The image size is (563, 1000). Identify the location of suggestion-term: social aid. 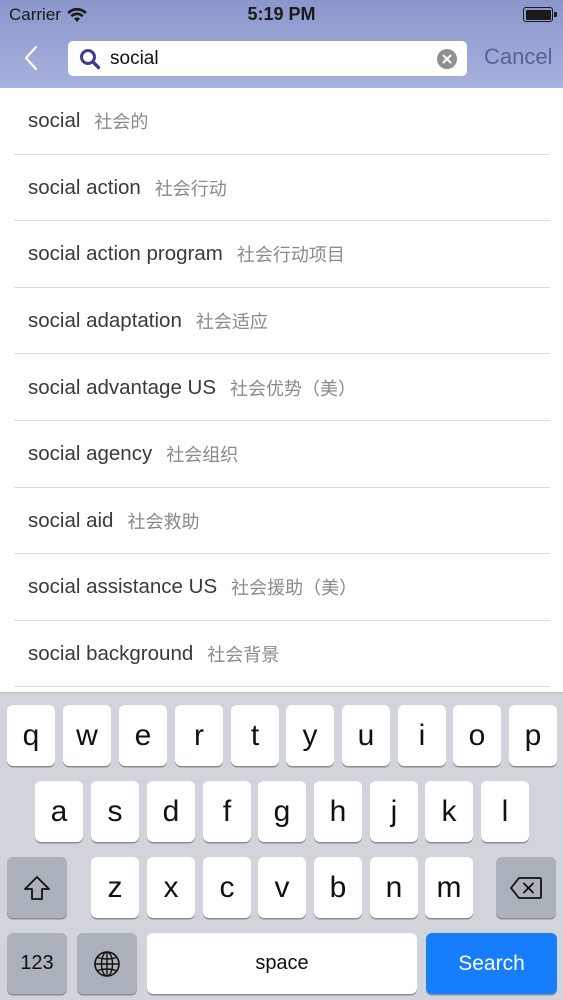
(71, 520).